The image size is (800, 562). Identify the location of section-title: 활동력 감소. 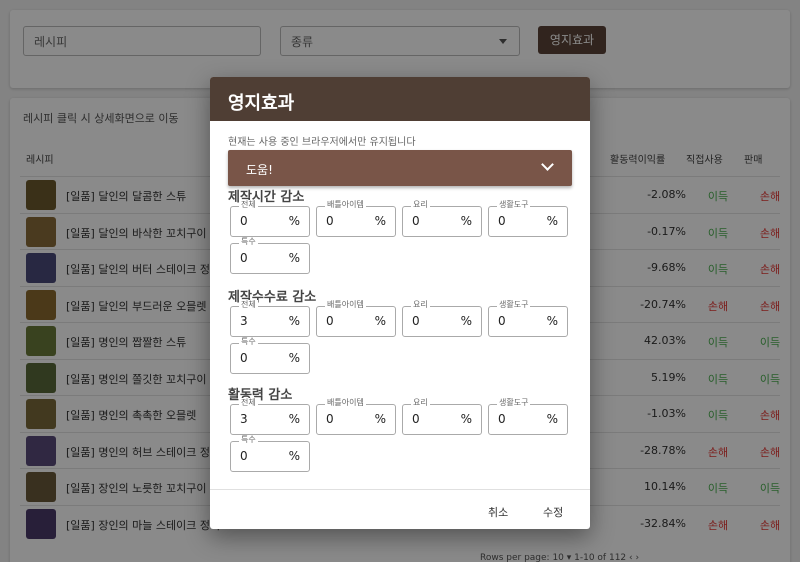
(260, 395).